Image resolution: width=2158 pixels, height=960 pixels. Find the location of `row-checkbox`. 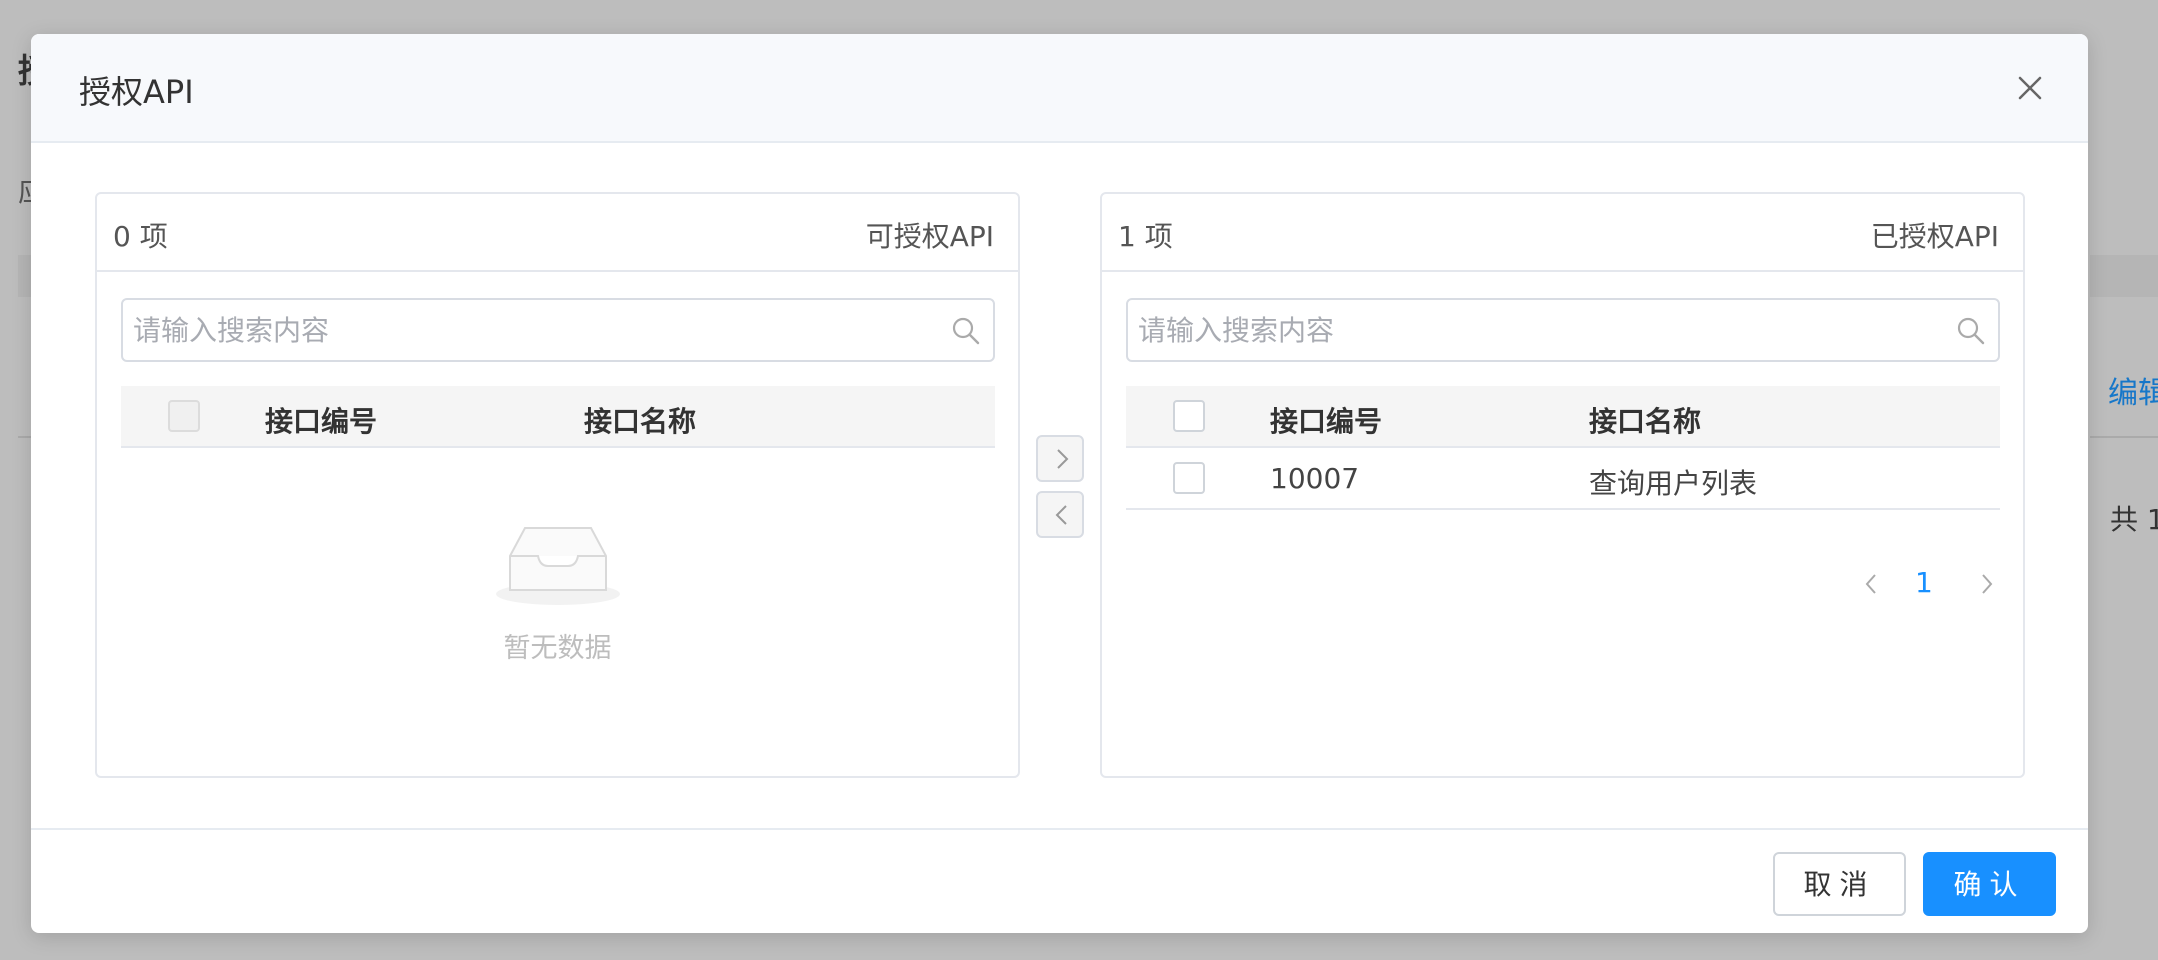

row-checkbox is located at coordinates (1189, 478).